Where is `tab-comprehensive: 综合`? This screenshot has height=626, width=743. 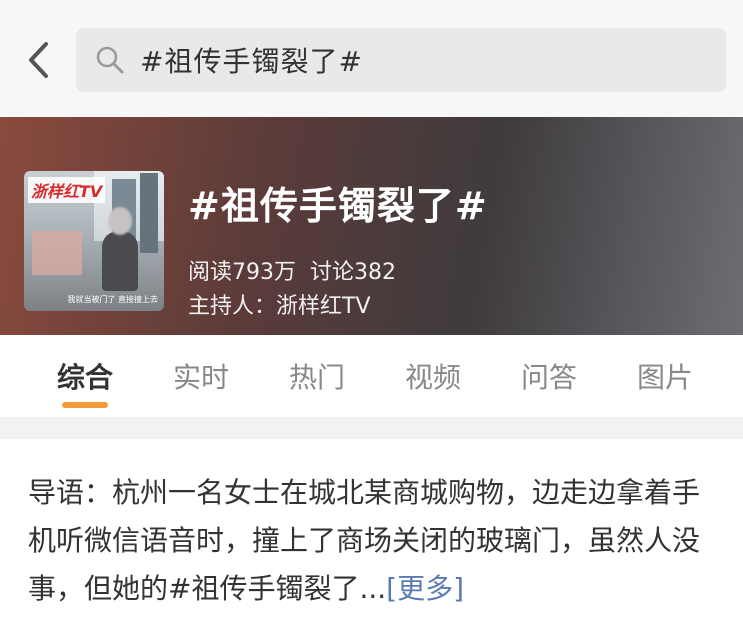 tab-comprehensive: 综合 is located at coordinates (85, 382).